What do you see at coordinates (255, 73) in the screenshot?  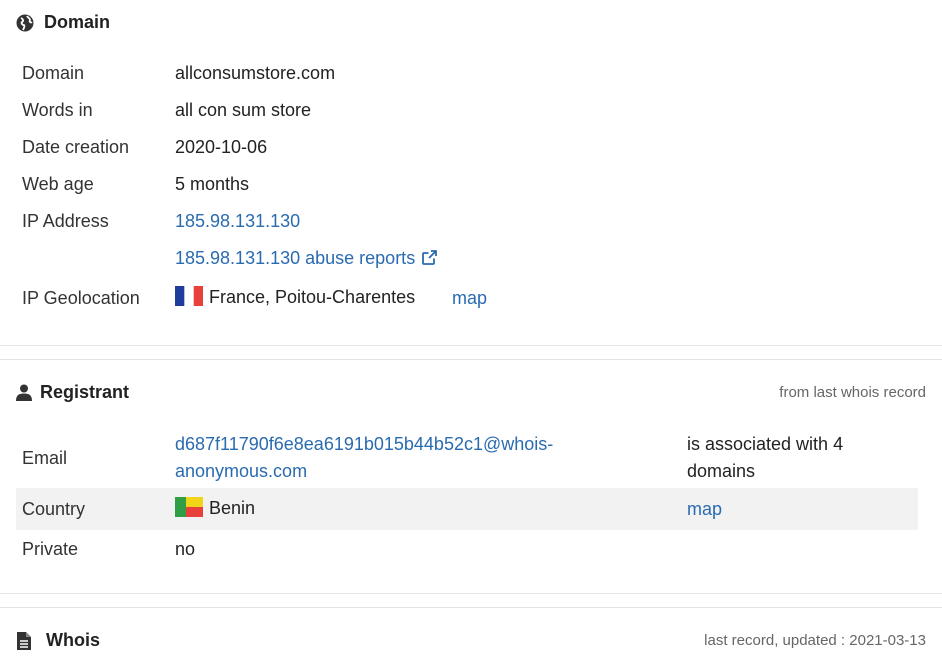 I see `domain-value: allconsumstore.com` at bounding box center [255, 73].